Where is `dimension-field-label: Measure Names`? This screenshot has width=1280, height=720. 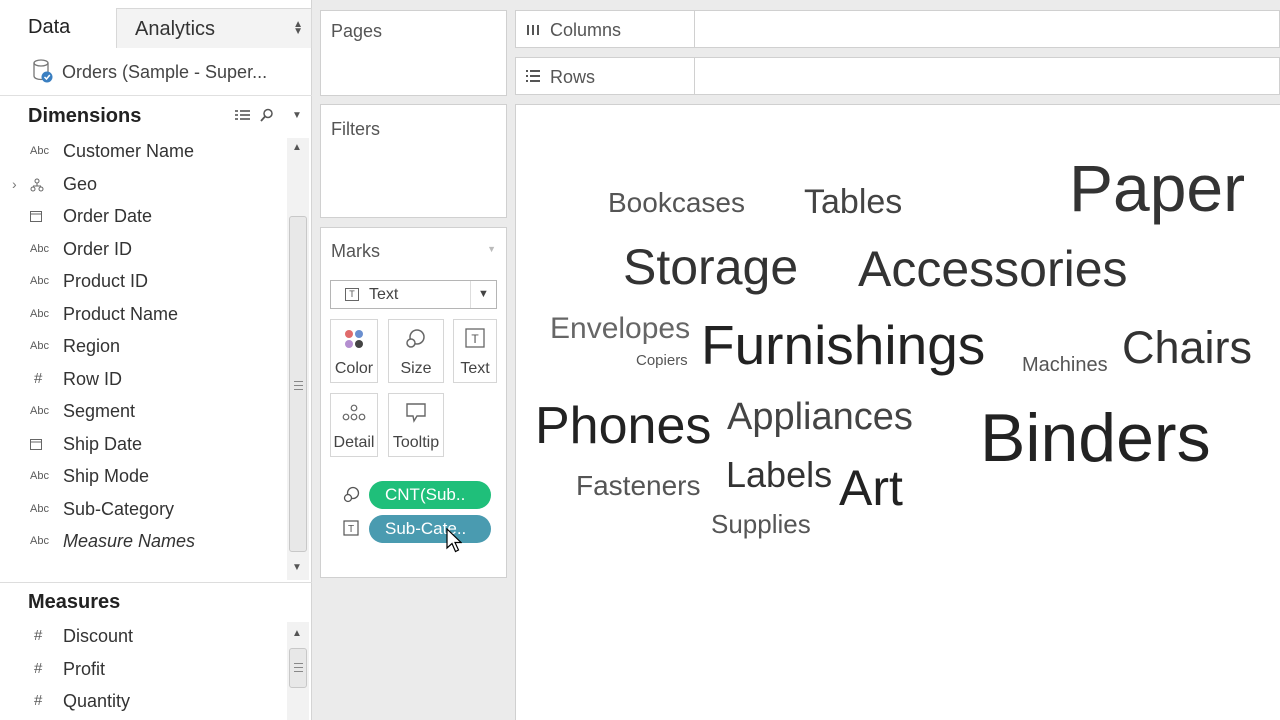
dimension-field-label: Measure Names is located at coordinates (129, 541).